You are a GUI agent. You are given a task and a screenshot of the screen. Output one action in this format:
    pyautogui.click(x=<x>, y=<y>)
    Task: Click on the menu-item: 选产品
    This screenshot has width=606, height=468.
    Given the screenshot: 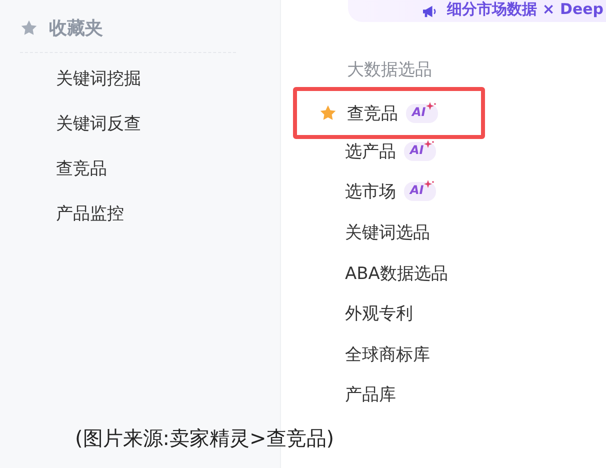 What is the action you would take?
    pyautogui.click(x=370, y=151)
    